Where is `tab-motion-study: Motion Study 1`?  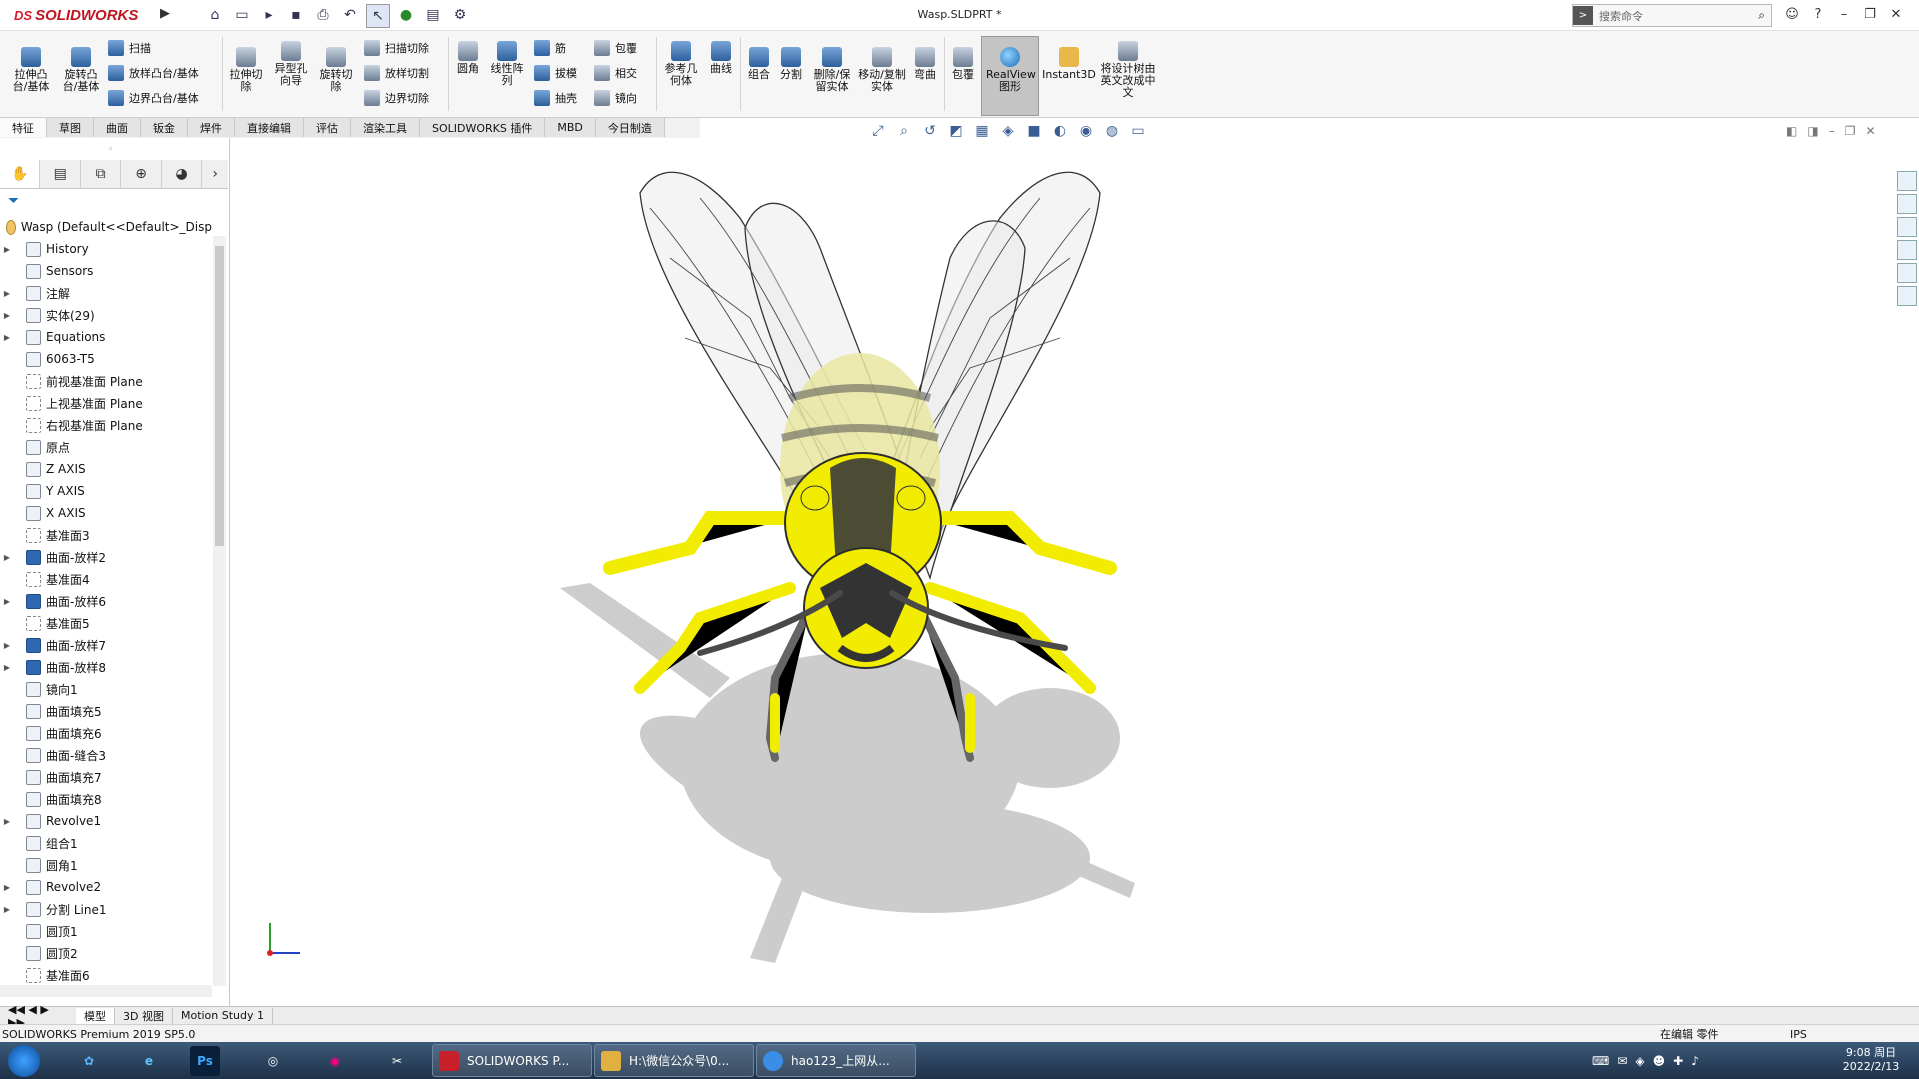
tab-motion-study: Motion Study 1 is located at coordinates (223, 1015).